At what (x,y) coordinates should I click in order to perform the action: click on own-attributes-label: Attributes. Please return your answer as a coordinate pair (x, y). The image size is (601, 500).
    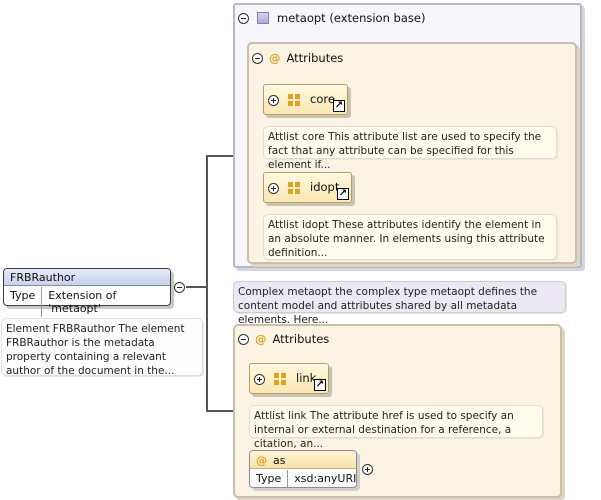
    Looking at the image, I should click on (301, 339).